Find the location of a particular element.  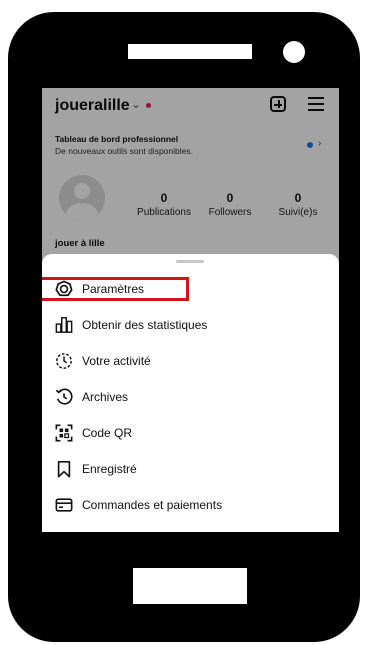

menu-item-orders-payments: Commandes et paiements is located at coordinates (190, 505).